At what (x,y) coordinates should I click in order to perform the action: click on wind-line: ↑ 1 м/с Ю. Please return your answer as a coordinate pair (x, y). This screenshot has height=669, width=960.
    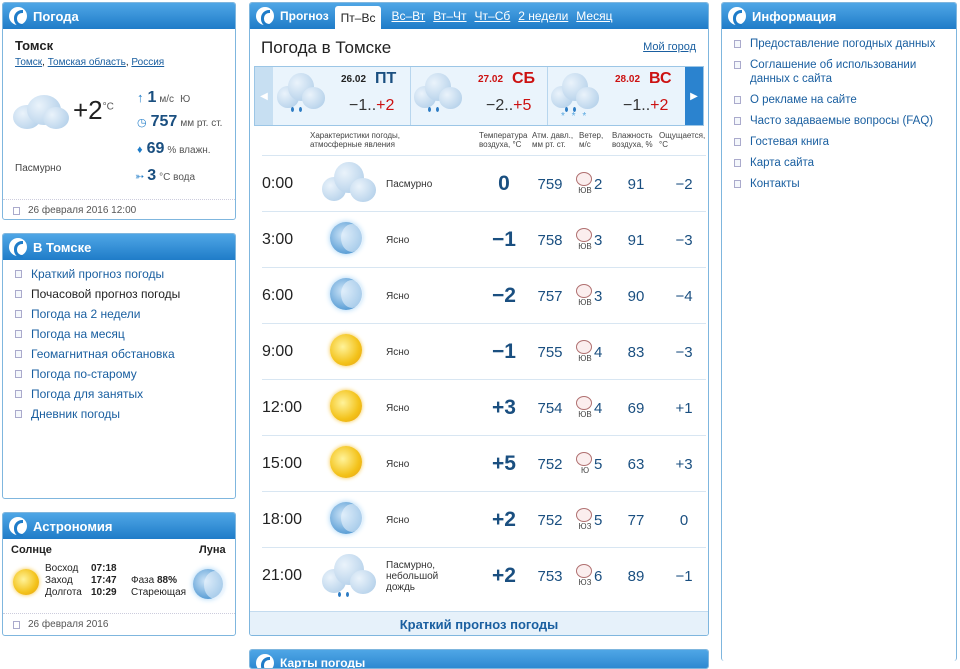
    Looking at the image, I should click on (164, 97).